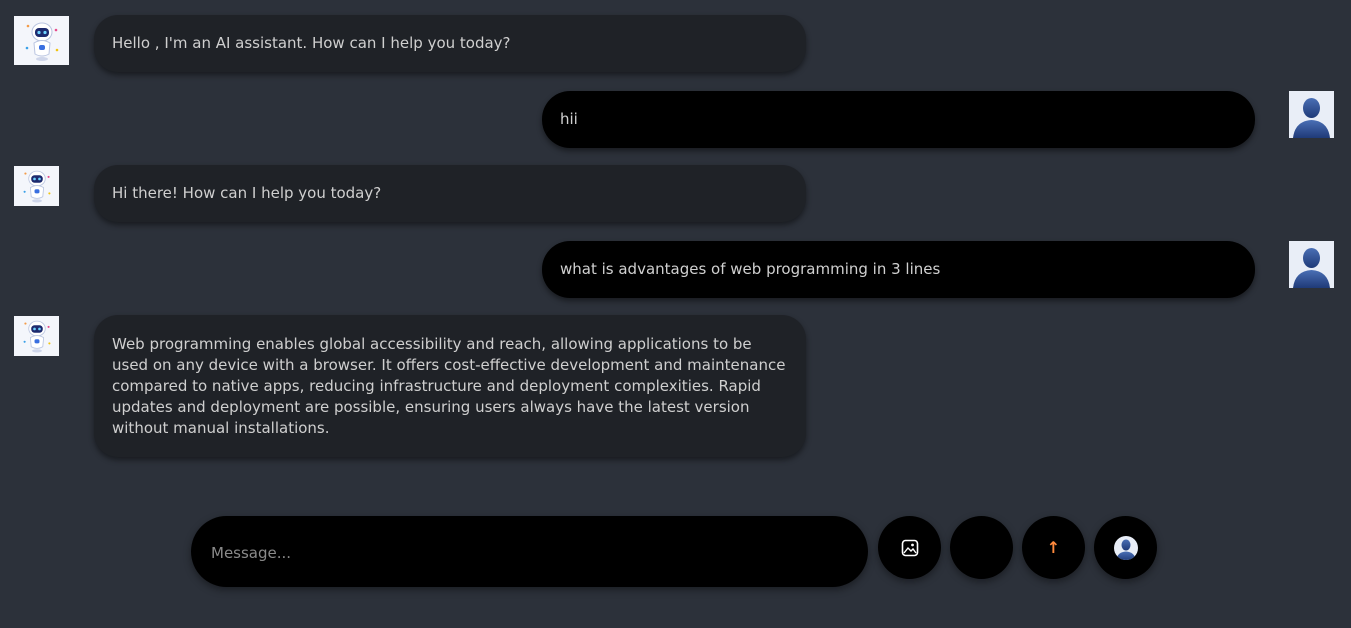 This screenshot has width=1351, height=628. I want to click on profile-button, so click(1125, 547).